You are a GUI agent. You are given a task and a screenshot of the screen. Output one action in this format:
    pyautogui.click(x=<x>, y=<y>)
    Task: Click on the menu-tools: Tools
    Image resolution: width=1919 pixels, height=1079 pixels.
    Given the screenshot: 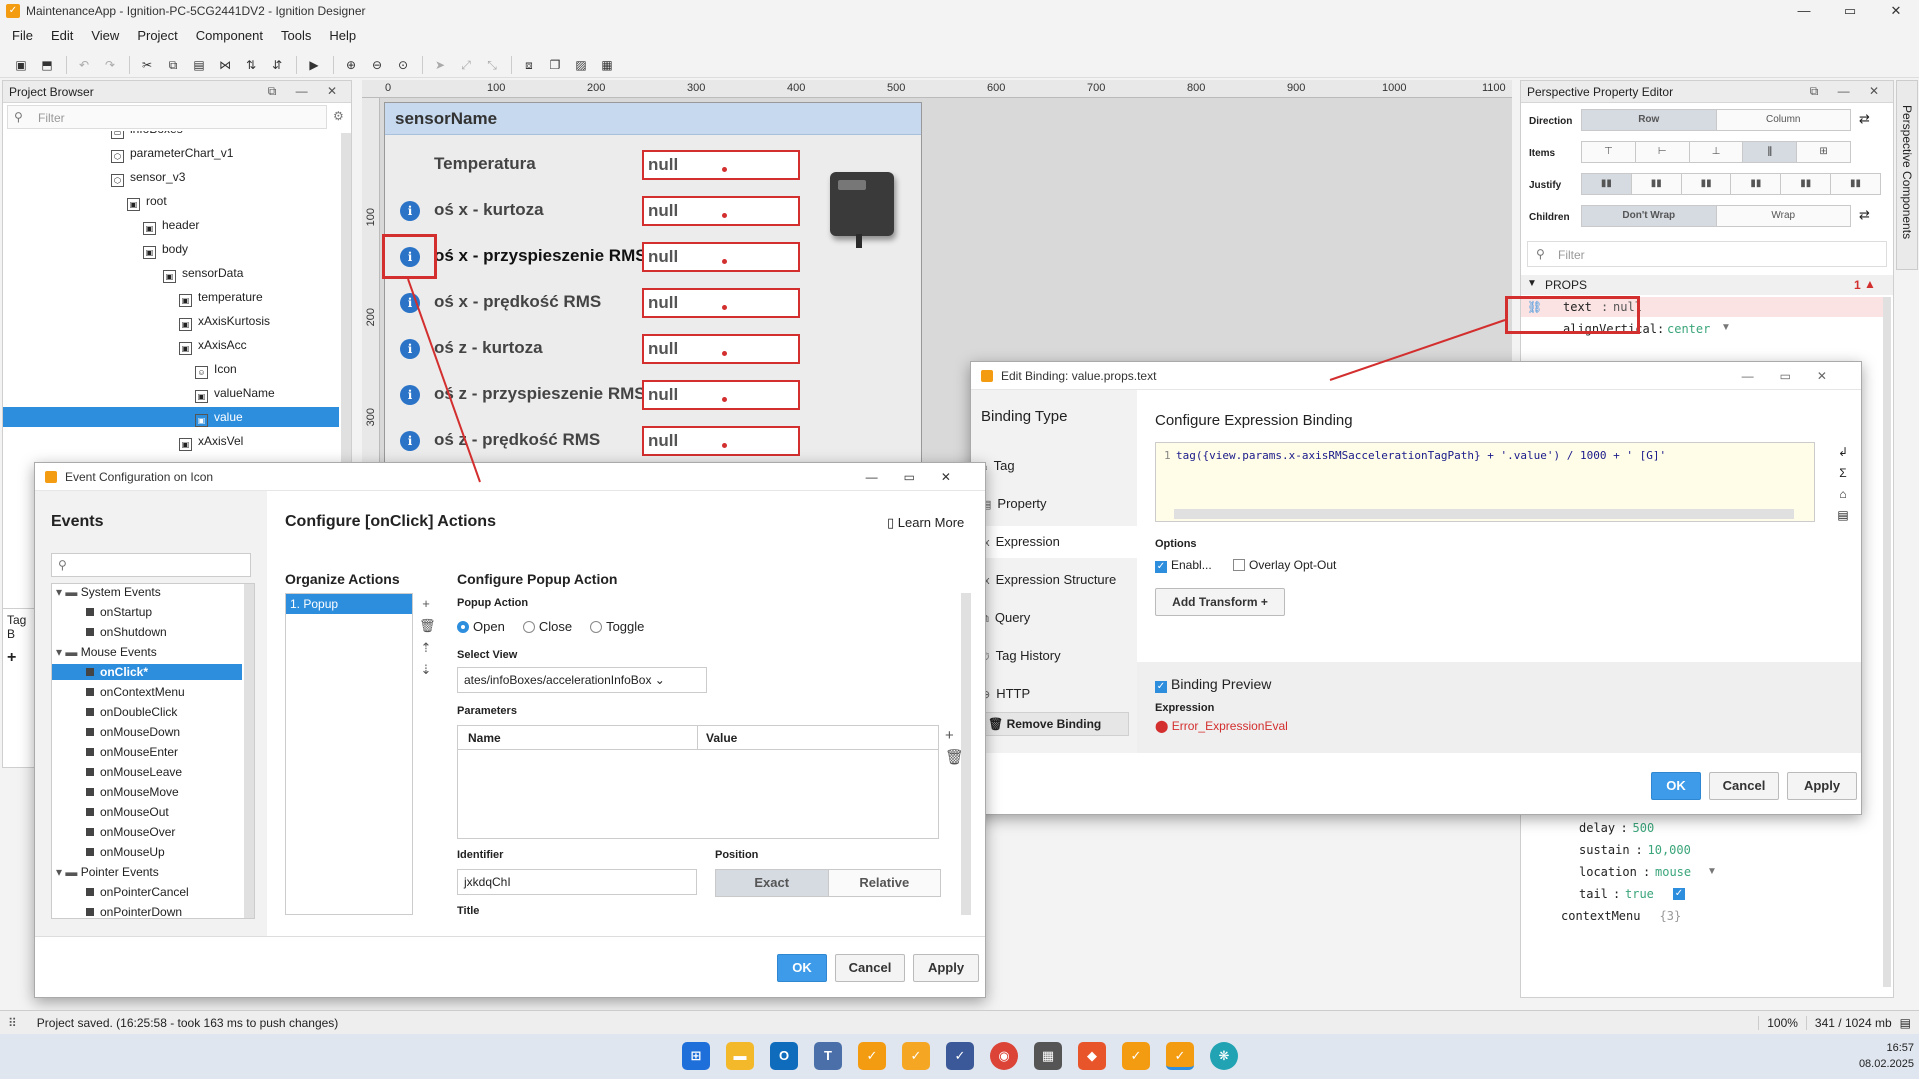 What is the action you would take?
    pyautogui.click(x=296, y=35)
    